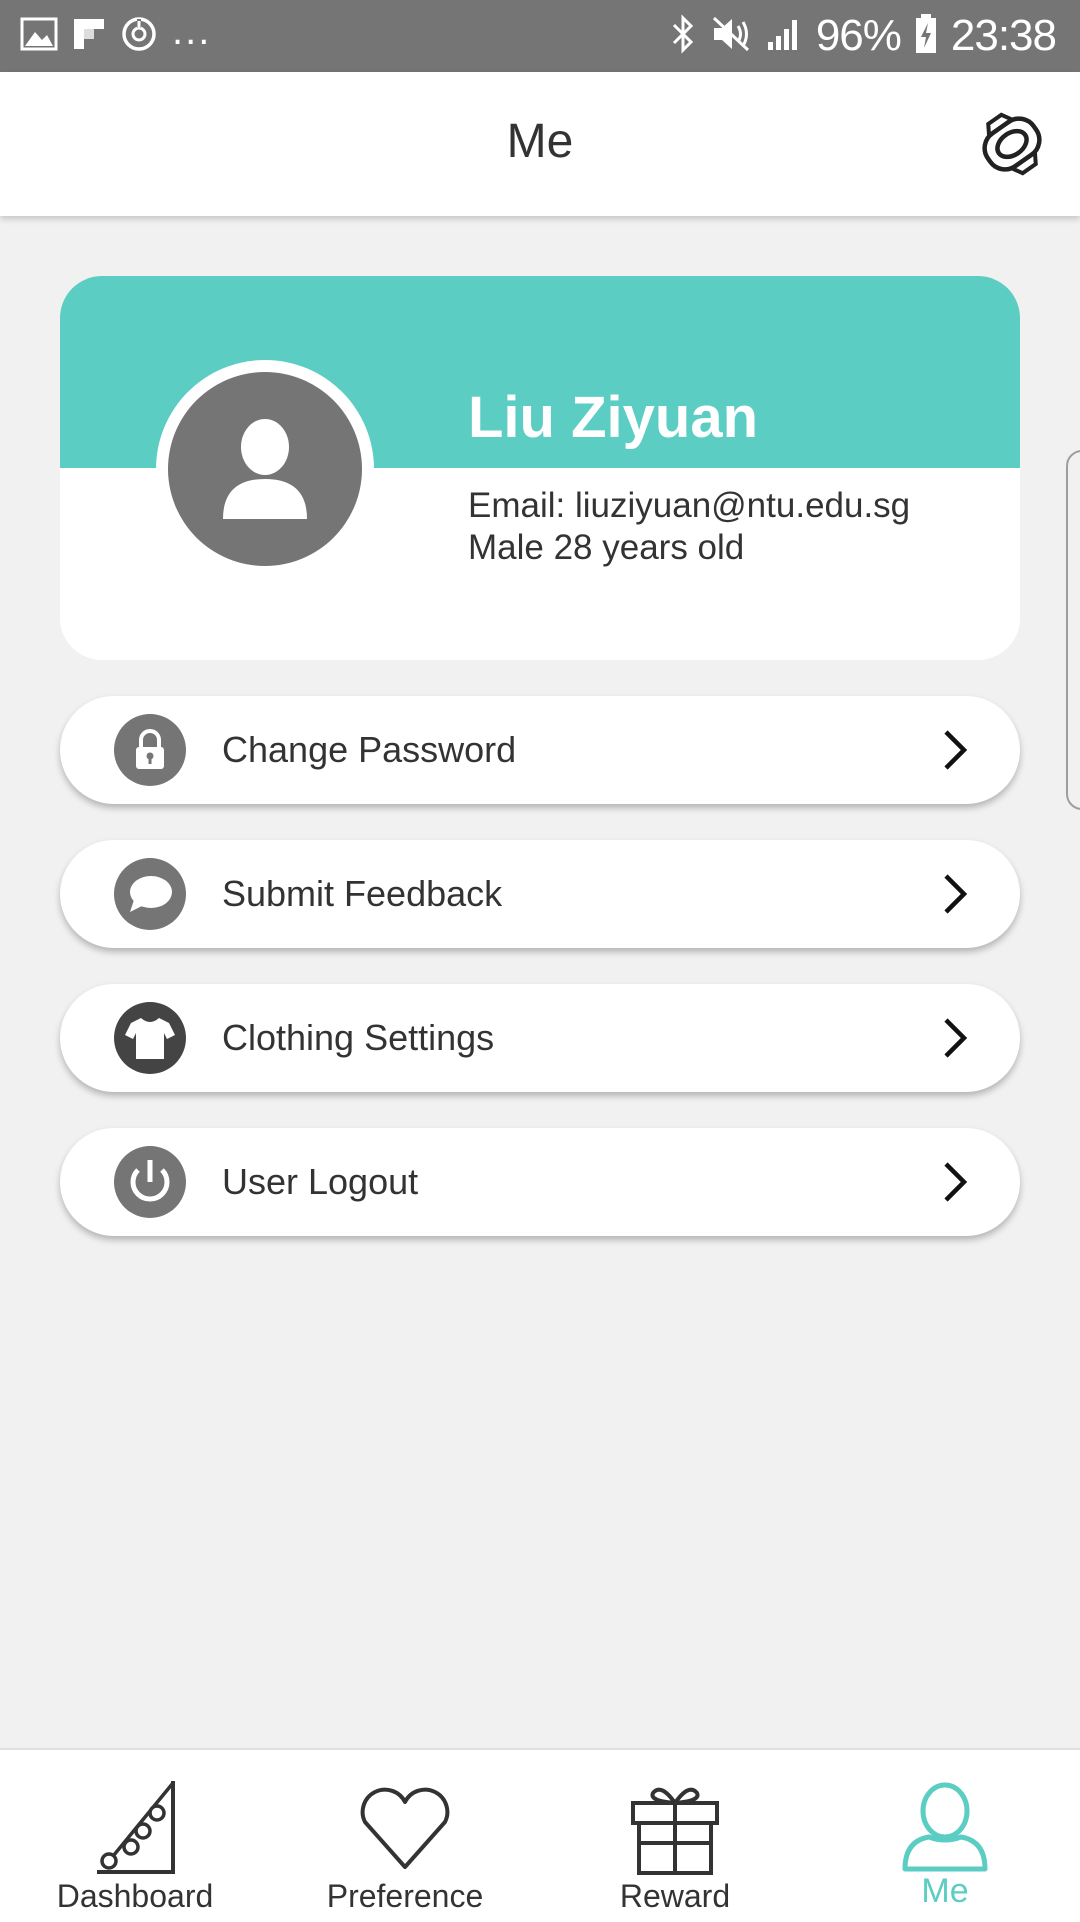 This screenshot has width=1080, height=1922. I want to click on nav-item-dashboard: Dashboard, so click(135, 1836).